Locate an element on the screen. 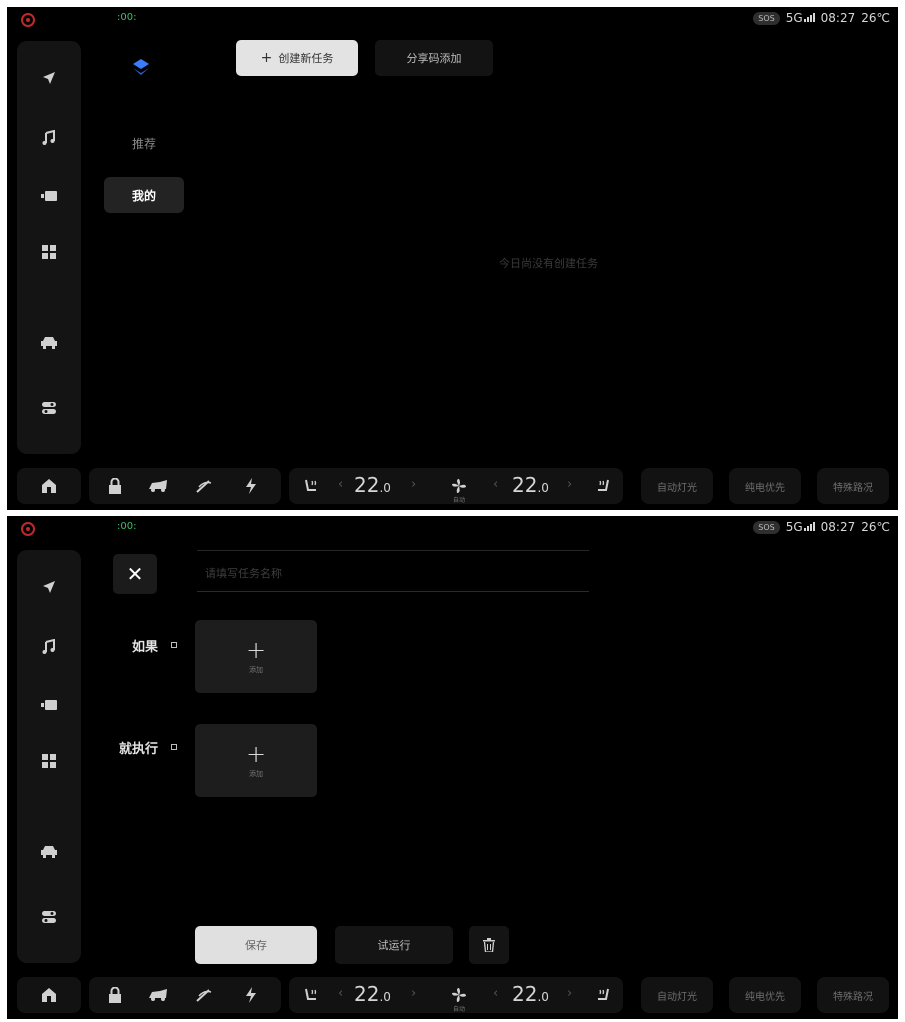  task-name-input is located at coordinates (393, 574).